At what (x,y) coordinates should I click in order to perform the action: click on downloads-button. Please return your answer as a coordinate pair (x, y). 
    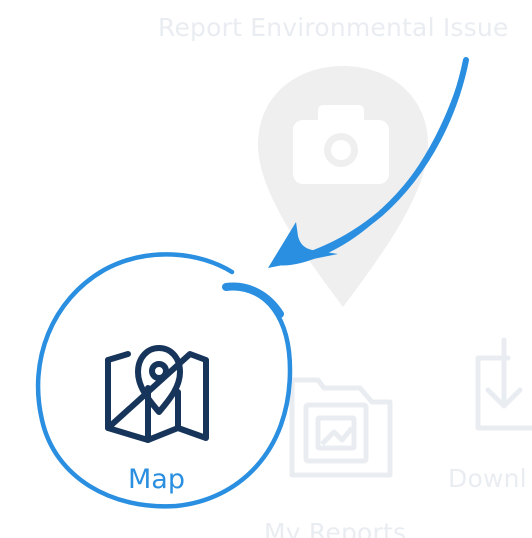
    Looking at the image, I should click on (496, 390).